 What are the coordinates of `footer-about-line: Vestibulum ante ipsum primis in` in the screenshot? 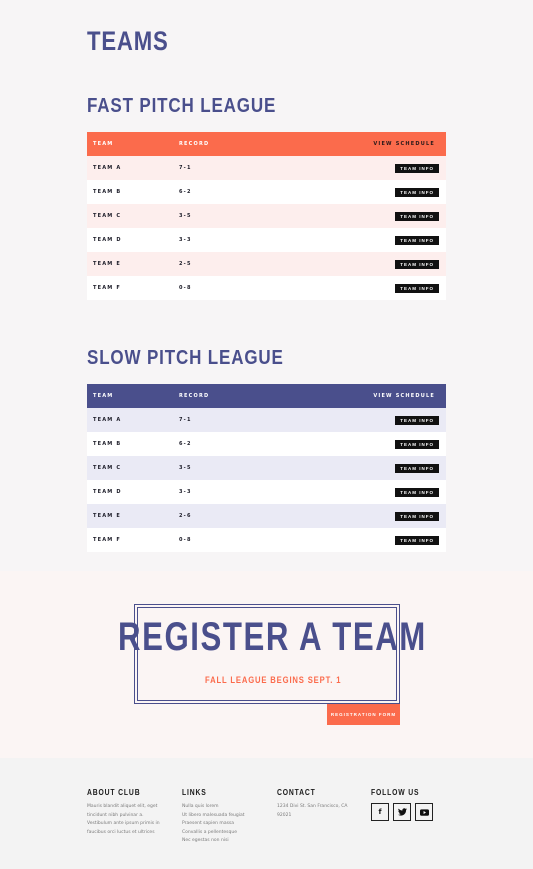 It's located at (123, 823).